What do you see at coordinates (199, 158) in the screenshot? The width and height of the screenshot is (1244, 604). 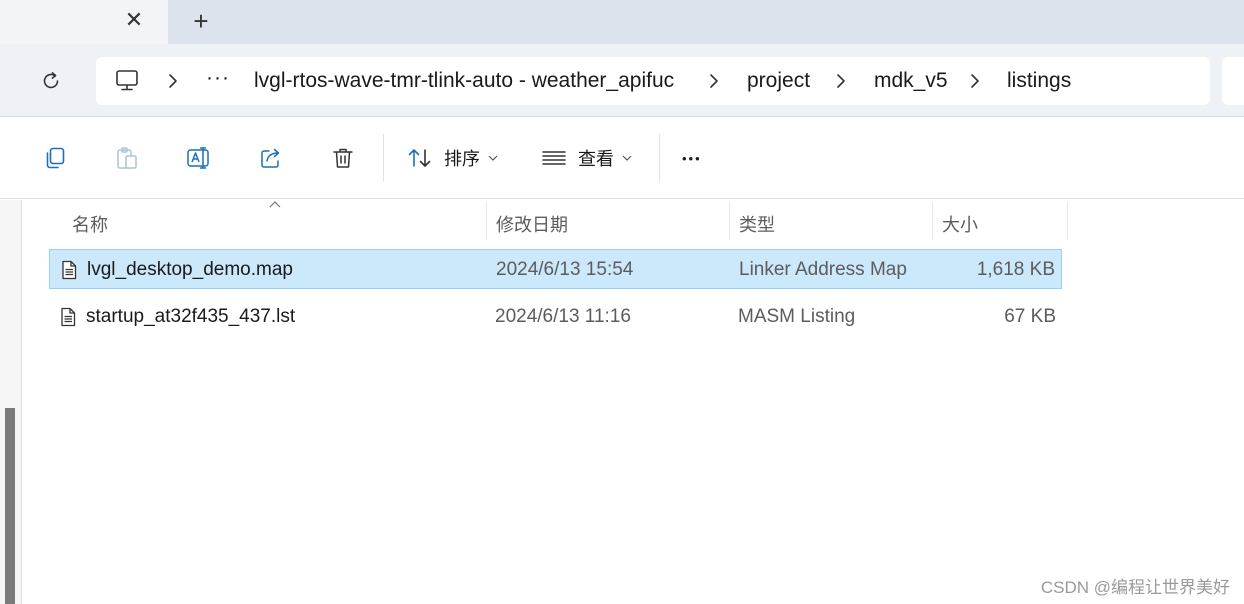 I see `rename-icon` at bounding box center [199, 158].